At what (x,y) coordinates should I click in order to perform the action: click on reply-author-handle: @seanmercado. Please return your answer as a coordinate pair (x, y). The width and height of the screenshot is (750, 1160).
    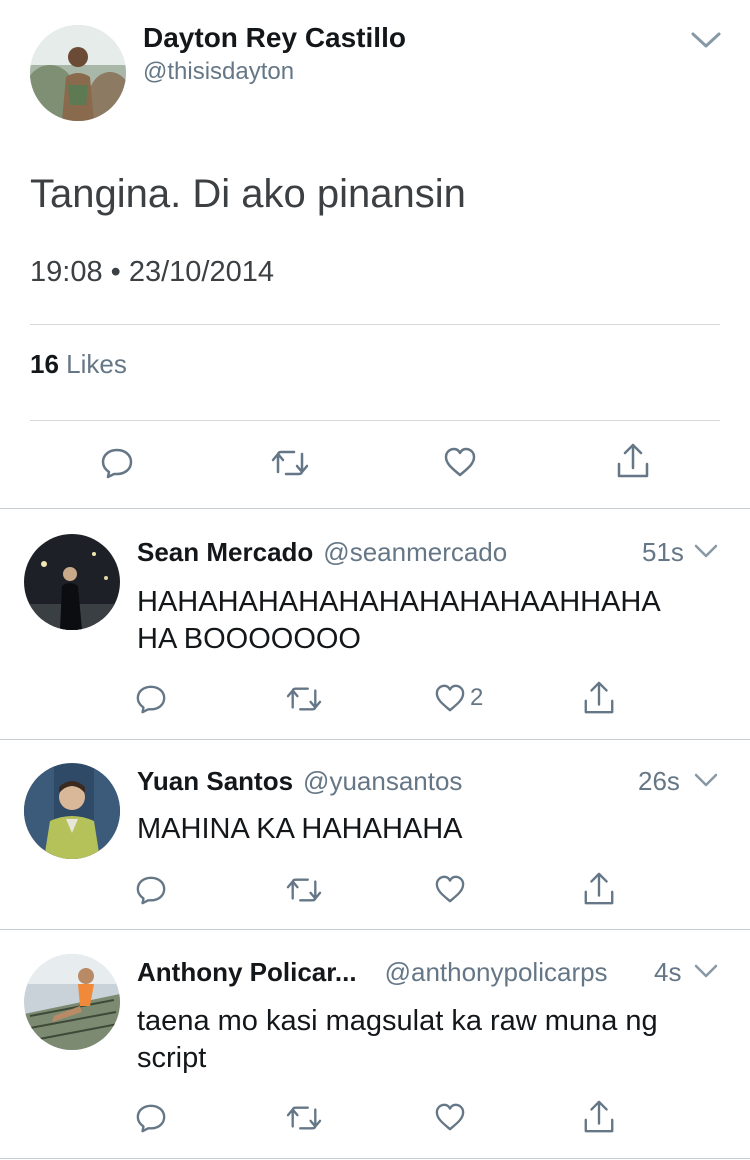
    Looking at the image, I should click on (415, 552).